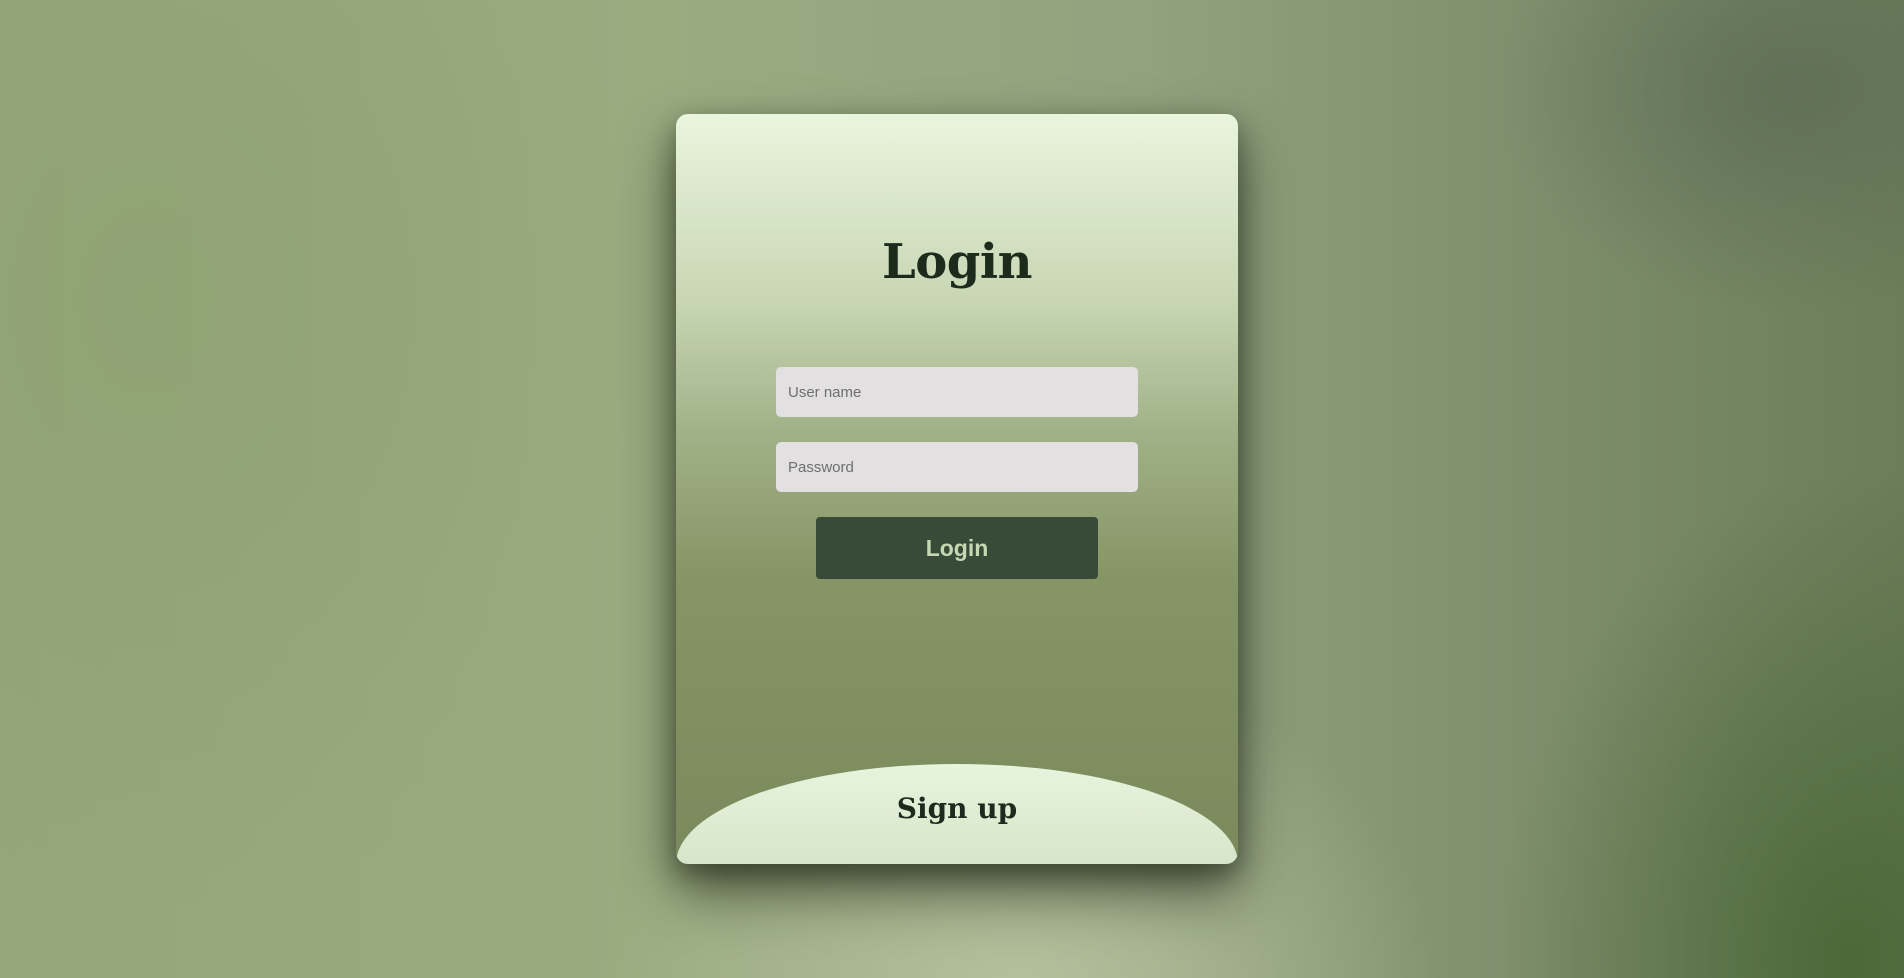  Describe the element at coordinates (957, 548) in the screenshot. I see `login-button: Login` at that location.